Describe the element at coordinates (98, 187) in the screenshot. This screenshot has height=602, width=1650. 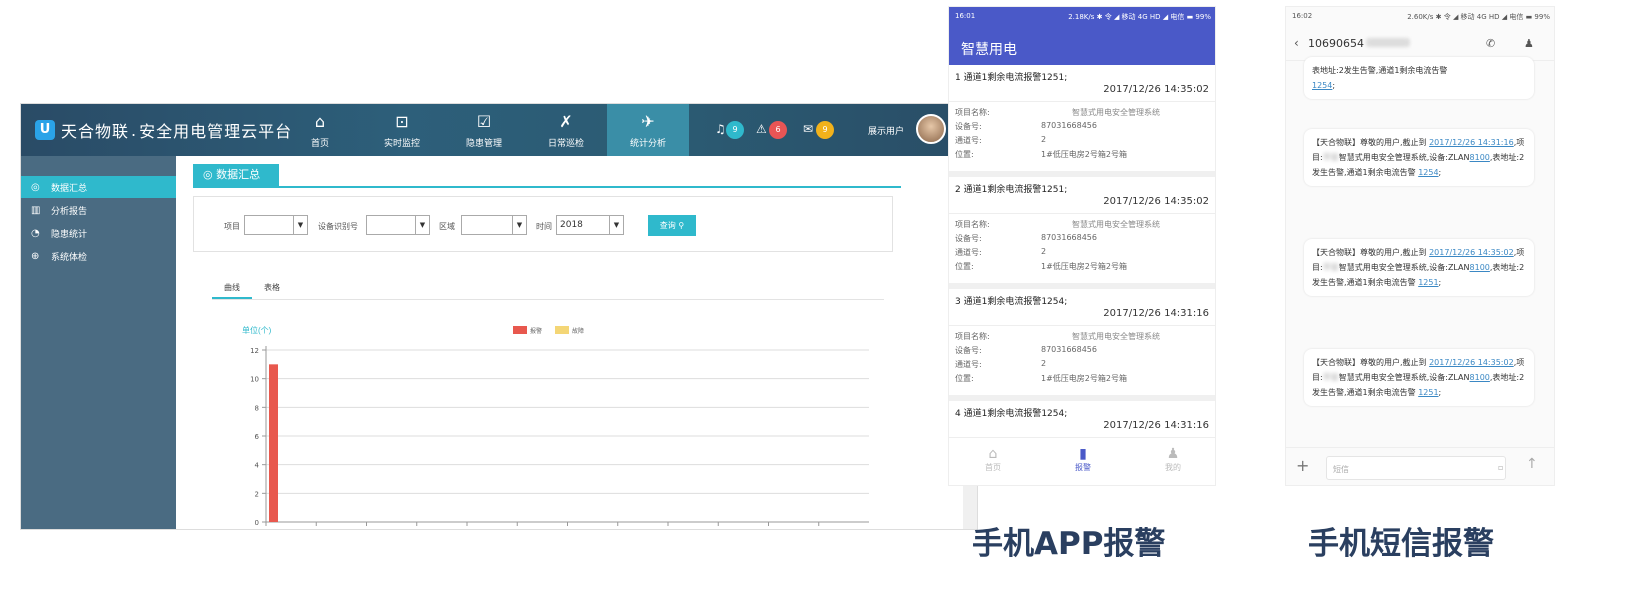
I see `sidebar-item-summary: ◎ 数据汇总` at that location.